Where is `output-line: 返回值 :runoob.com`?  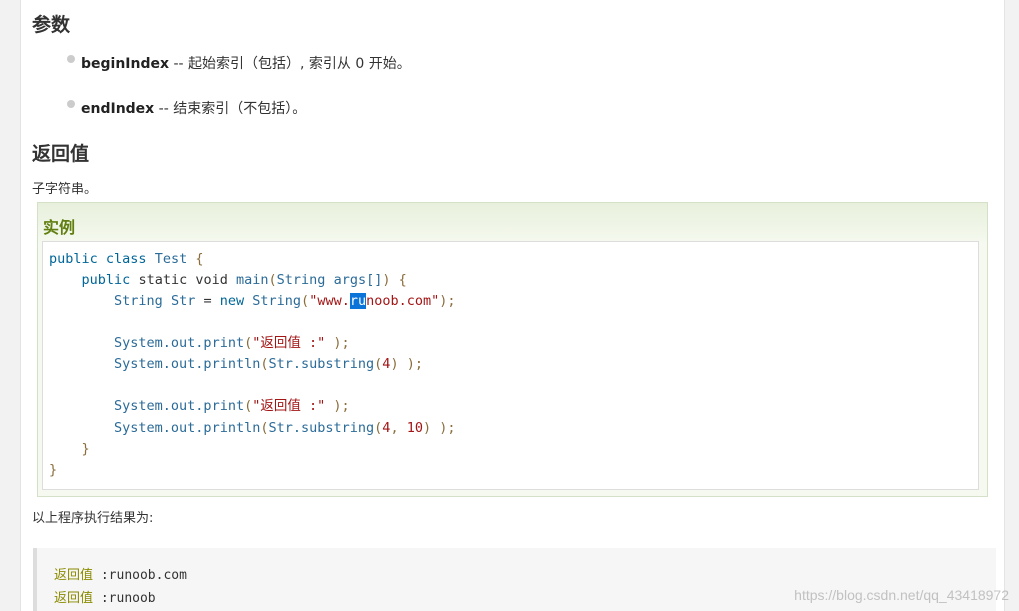 output-line: 返回值 :runoob.com is located at coordinates (120, 575).